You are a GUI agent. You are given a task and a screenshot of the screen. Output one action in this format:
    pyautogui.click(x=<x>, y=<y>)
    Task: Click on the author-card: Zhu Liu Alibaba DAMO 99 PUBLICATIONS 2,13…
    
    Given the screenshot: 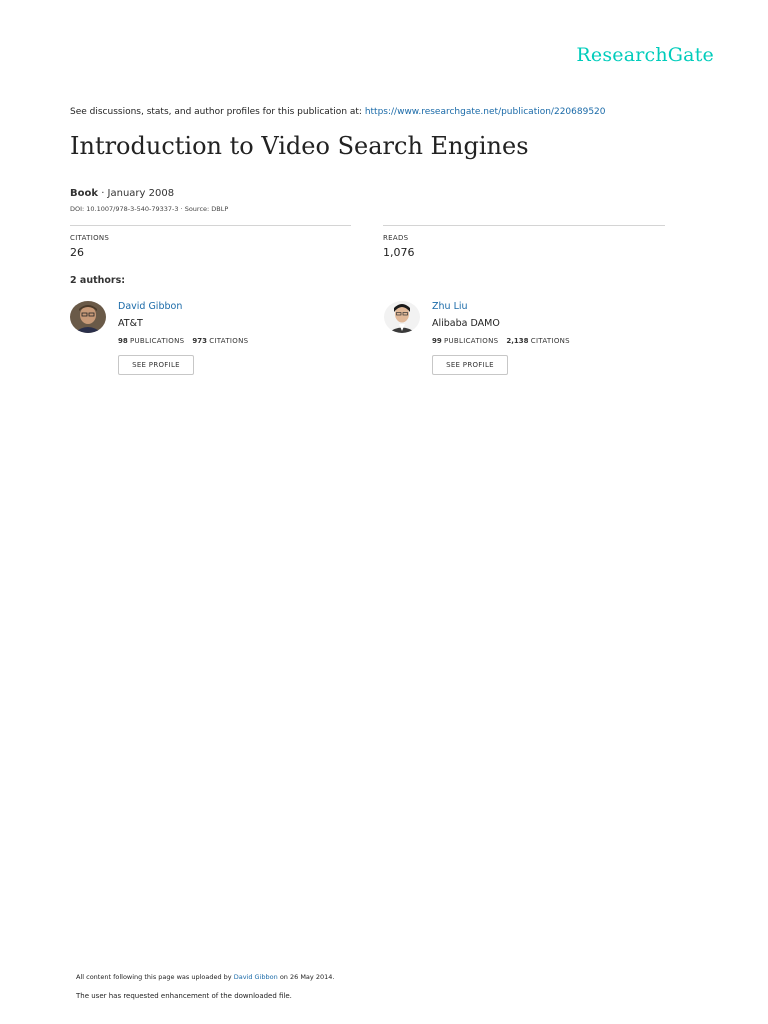 What is the action you would take?
    pyautogui.click(x=514, y=340)
    